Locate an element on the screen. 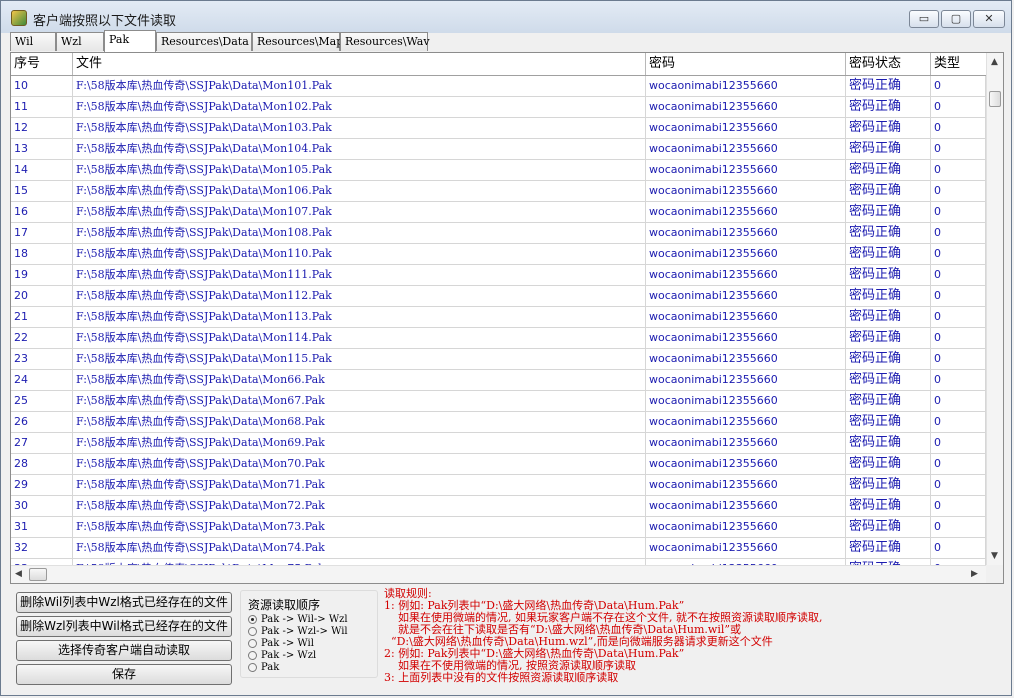  row-file: F:\58版本库\热血传奇\SSJPak\Data\Mon113.Pak is located at coordinates (359, 317).